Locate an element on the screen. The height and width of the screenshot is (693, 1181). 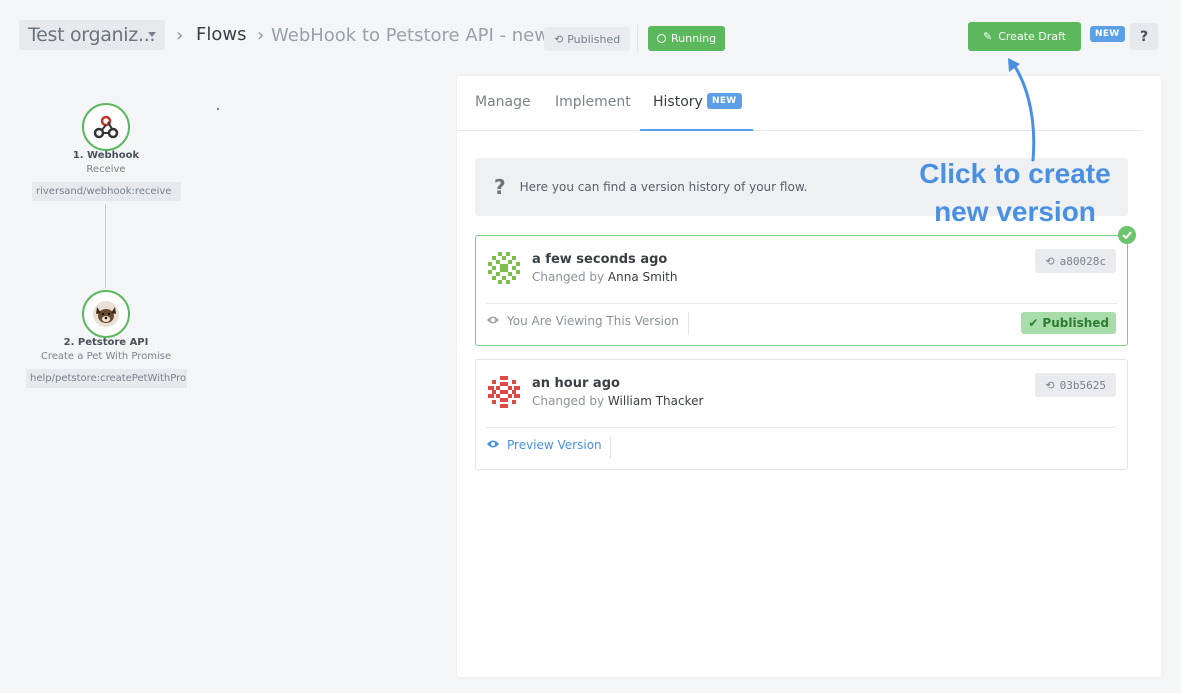
check-icon: ✔ is located at coordinates (1033, 323).